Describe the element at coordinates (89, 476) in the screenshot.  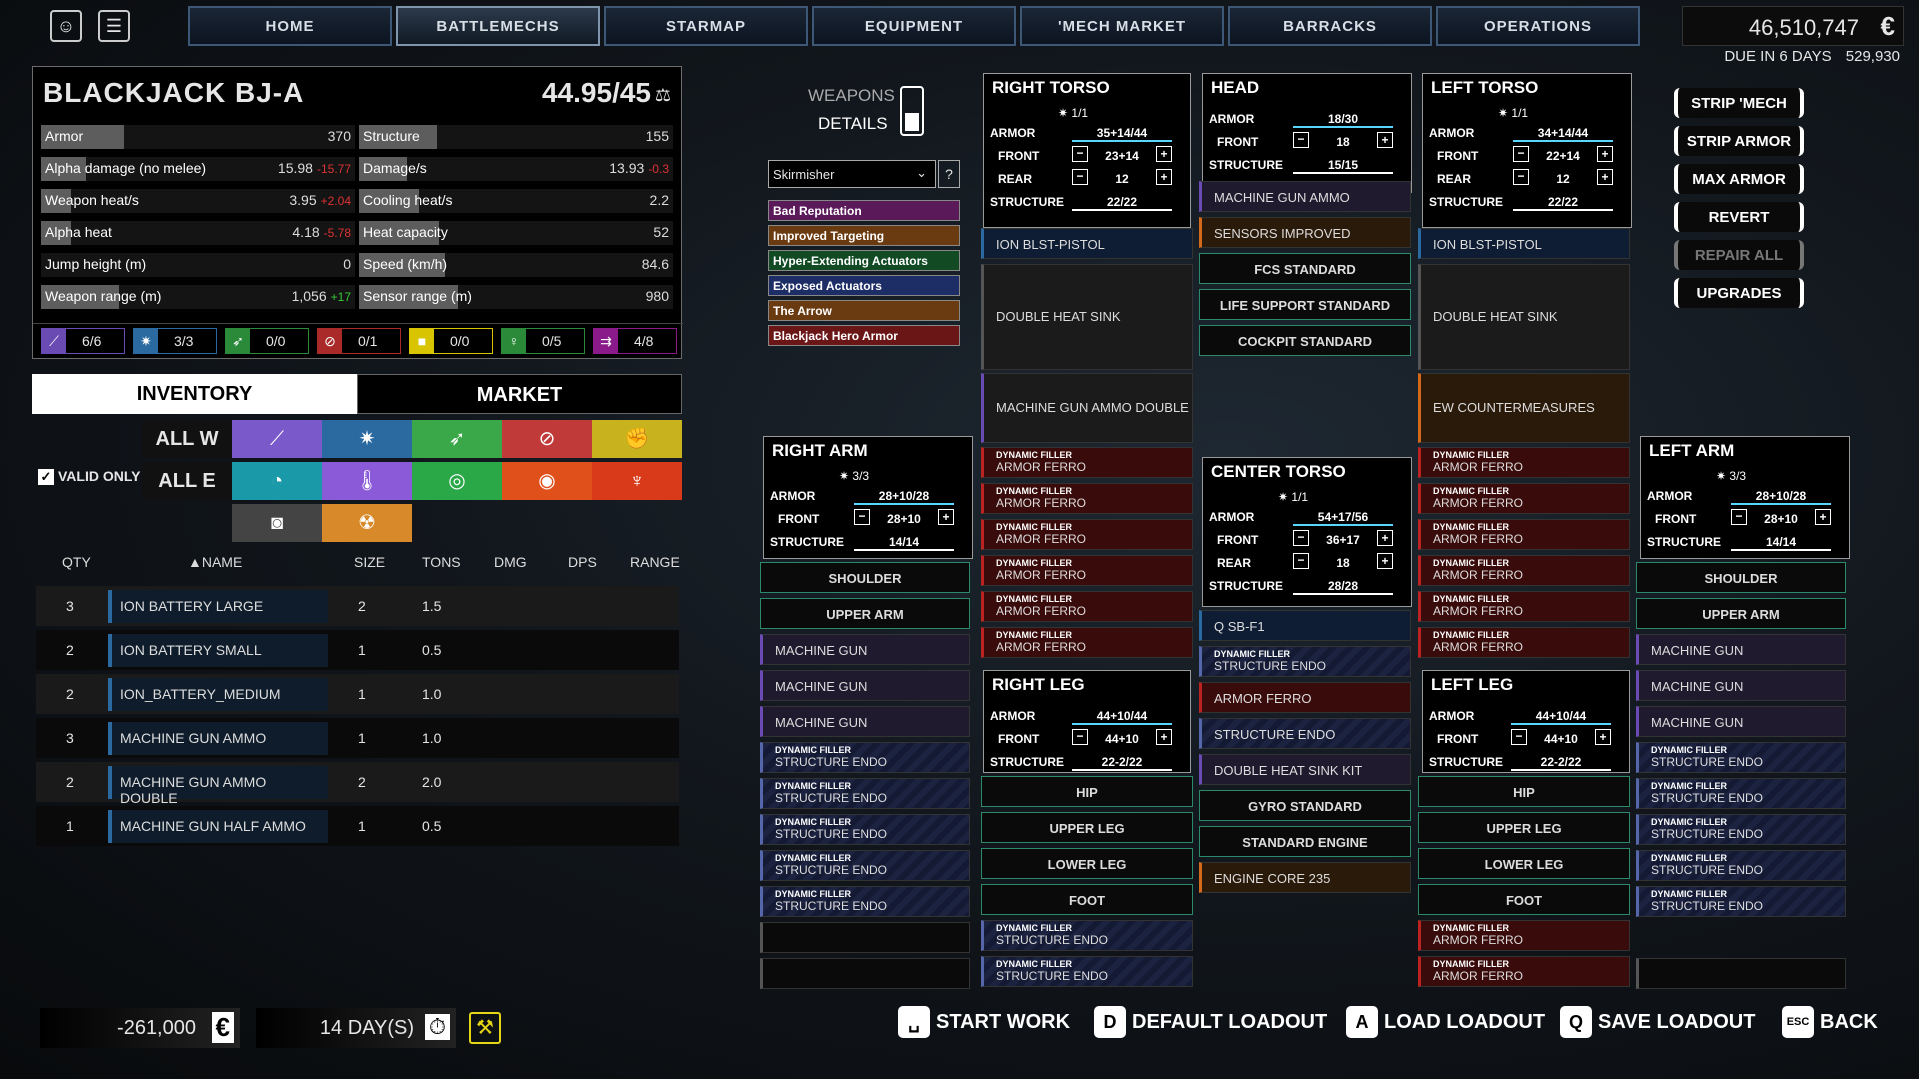
I see `valid-only-checkbox: ✓ VALID ONLY` at that location.